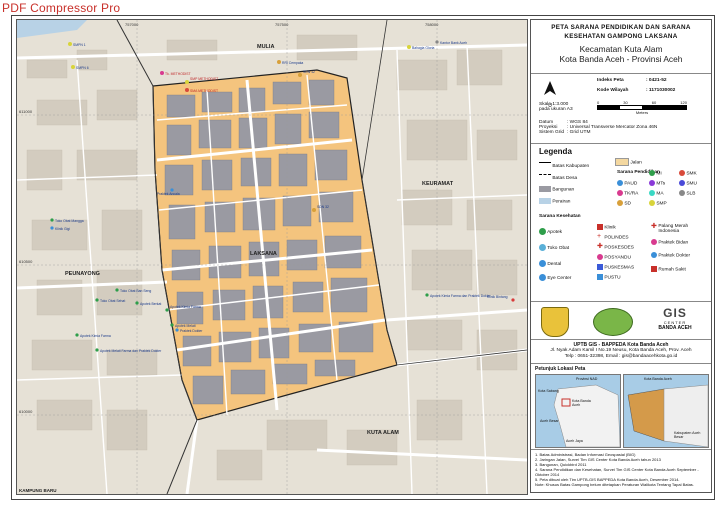 Image resolution: width=725 pixels, height=512 pixels. What do you see at coordinates (652, 203) in the screenshot?
I see `smp-icon` at bounding box center [652, 203].